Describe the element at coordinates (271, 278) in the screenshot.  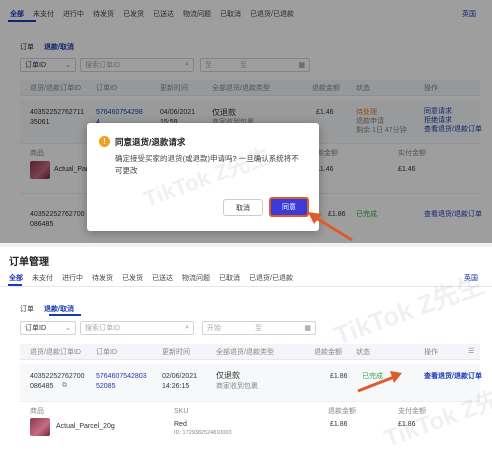
I see `tab-returned: 已退货/已退款` at that location.